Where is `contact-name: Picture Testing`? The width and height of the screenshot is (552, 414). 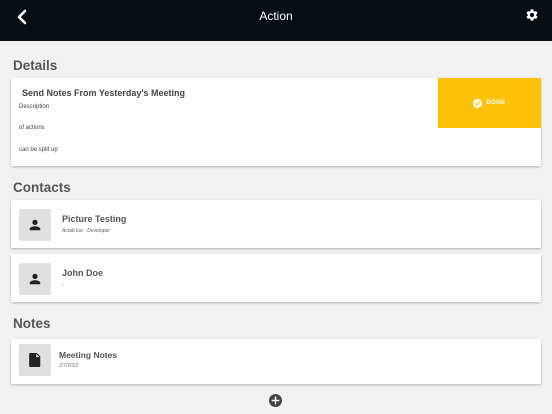 contact-name: Picture Testing is located at coordinates (94, 219).